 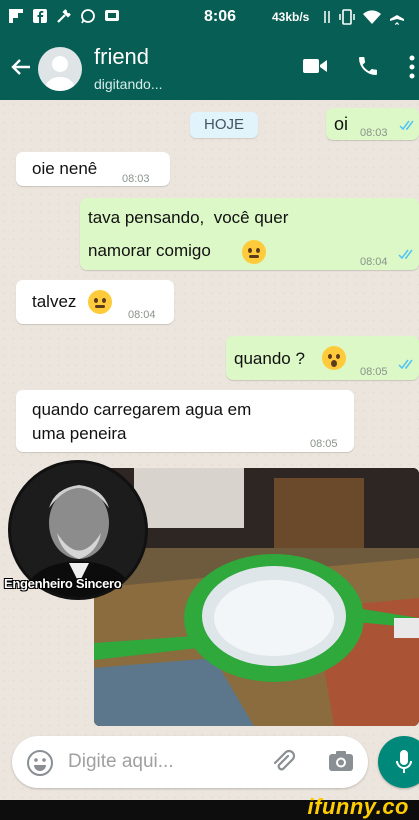 I want to click on message-input, so click(x=163, y=762).